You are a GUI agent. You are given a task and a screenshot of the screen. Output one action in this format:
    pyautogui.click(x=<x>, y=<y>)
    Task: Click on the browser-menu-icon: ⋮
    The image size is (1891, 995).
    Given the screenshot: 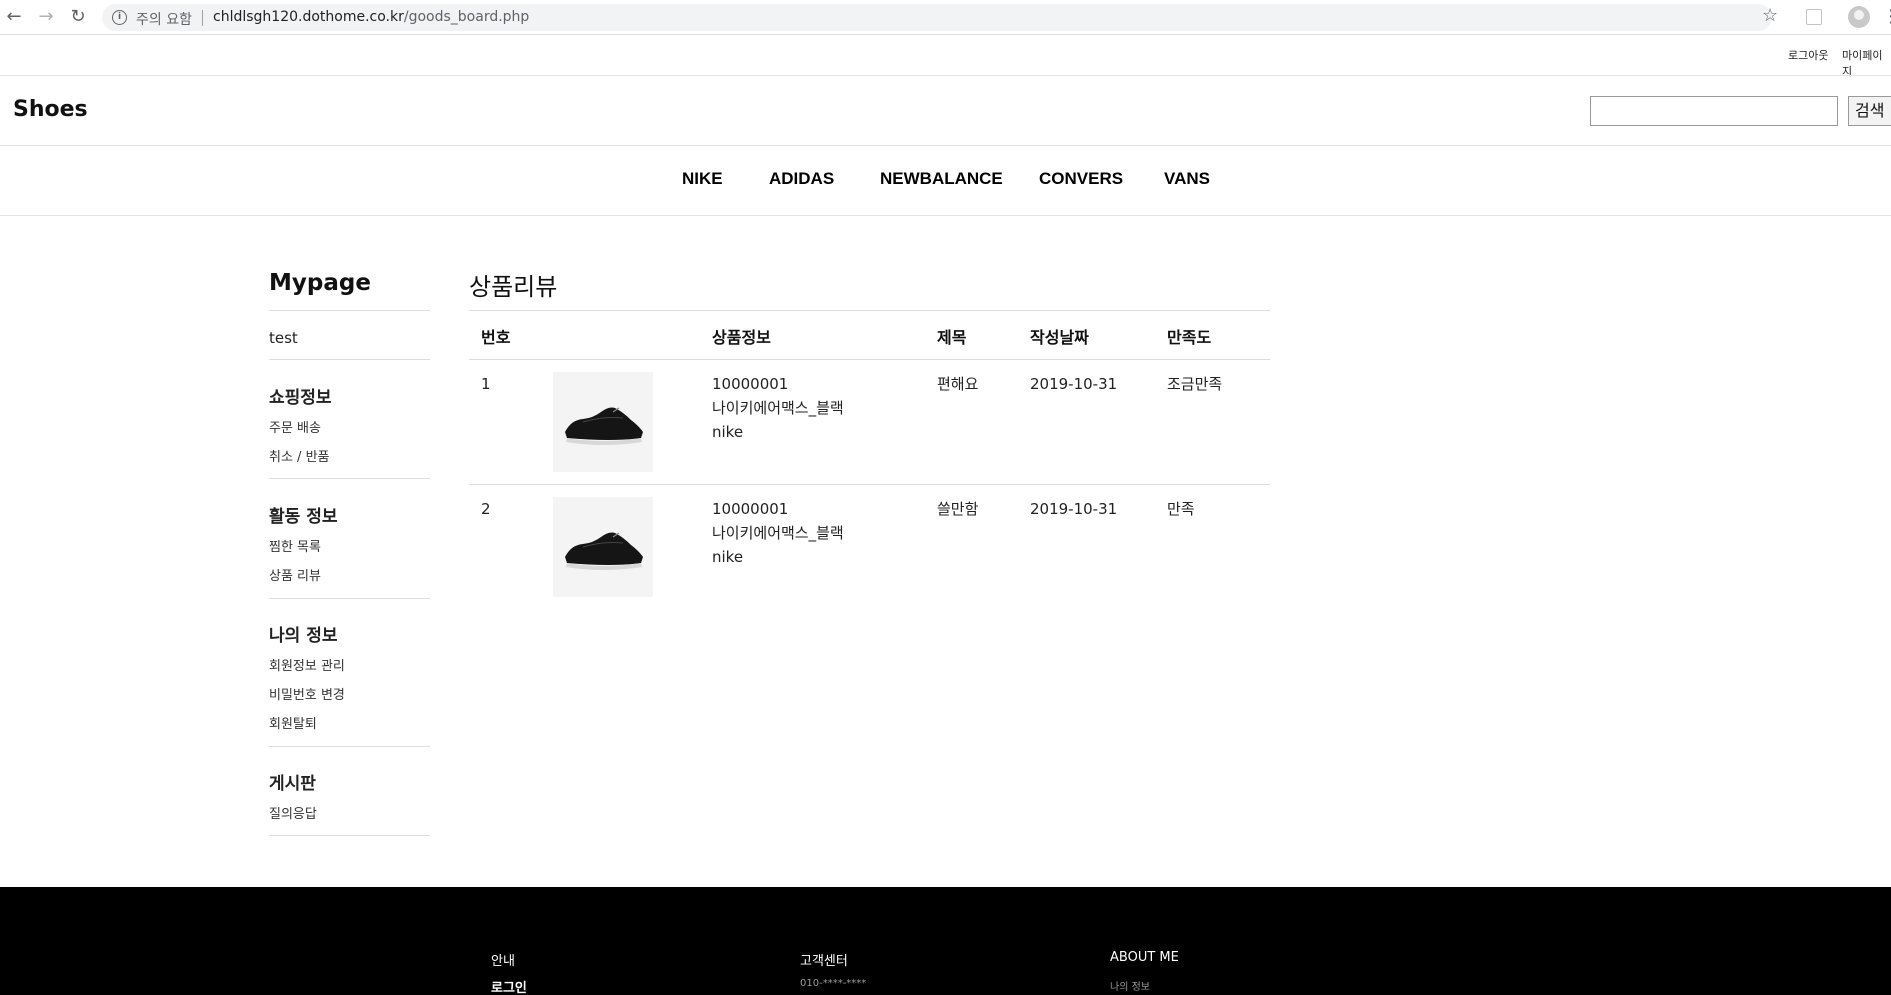 What is the action you would take?
    pyautogui.click(x=1886, y=16)
    